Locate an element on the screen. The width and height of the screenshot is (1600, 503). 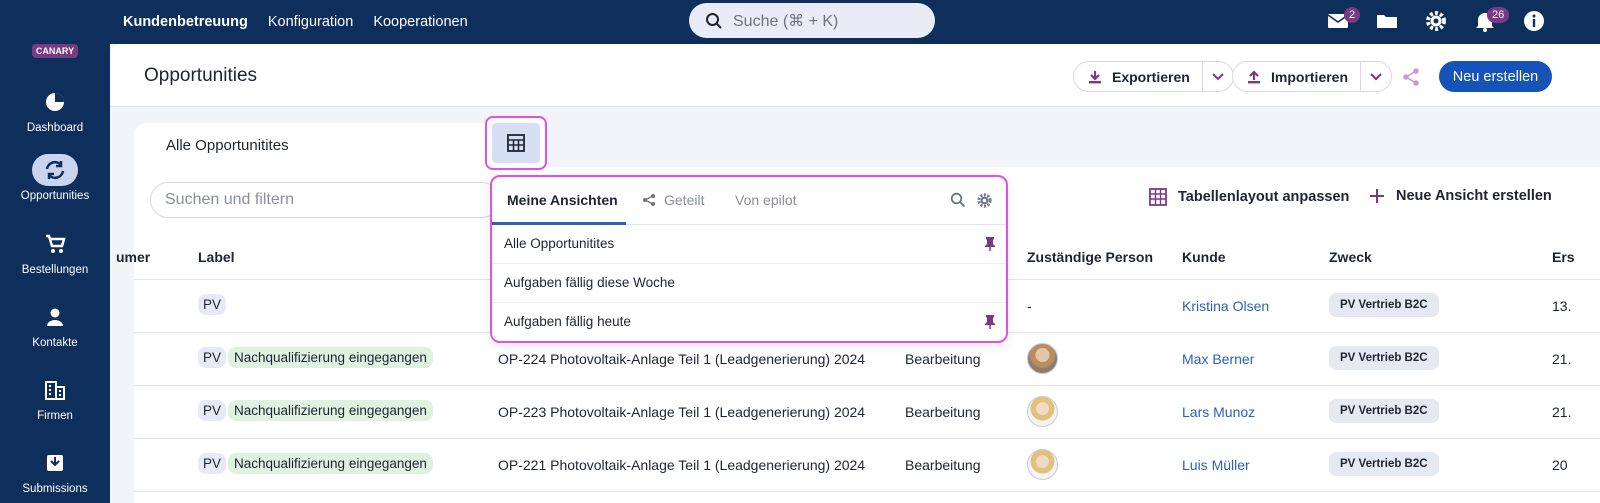
sidebar-item-kontakte: Kontakte is located at coordinates (55, 325).